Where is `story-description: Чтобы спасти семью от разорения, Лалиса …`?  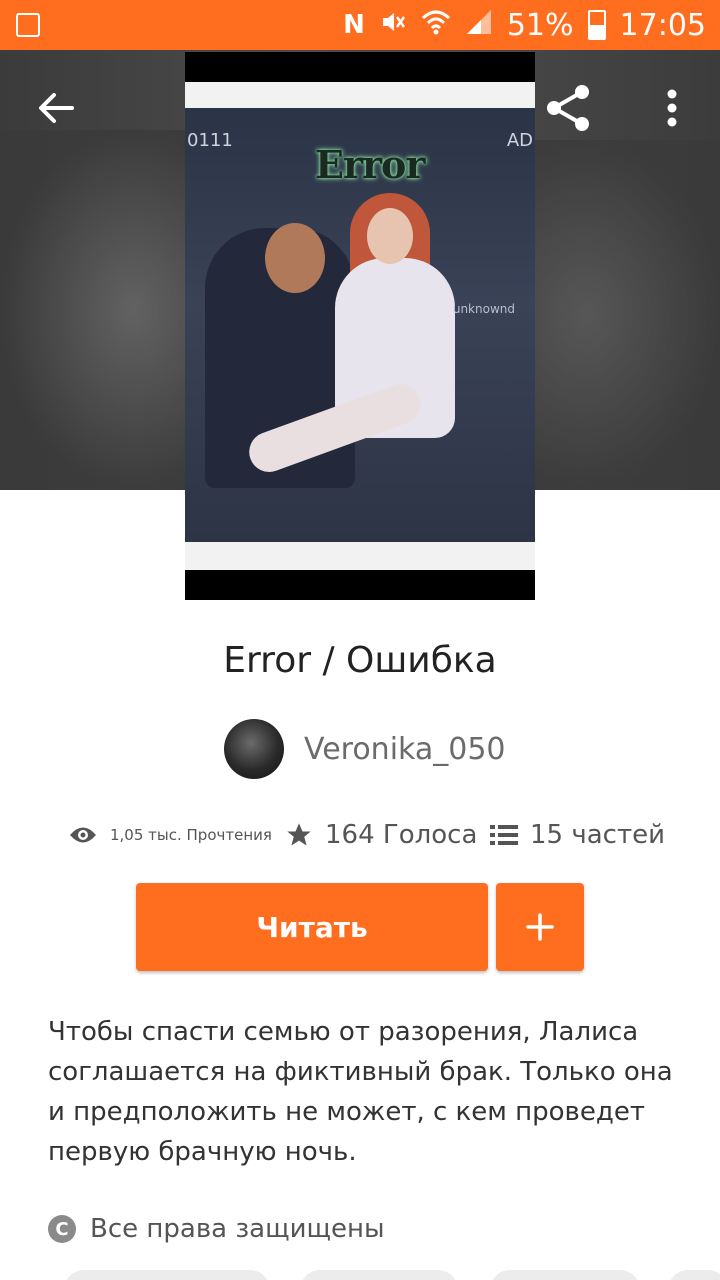
story-description: Чтобы спасти семью от разорения, Лалиса … is located at coordinates (360, 1092).